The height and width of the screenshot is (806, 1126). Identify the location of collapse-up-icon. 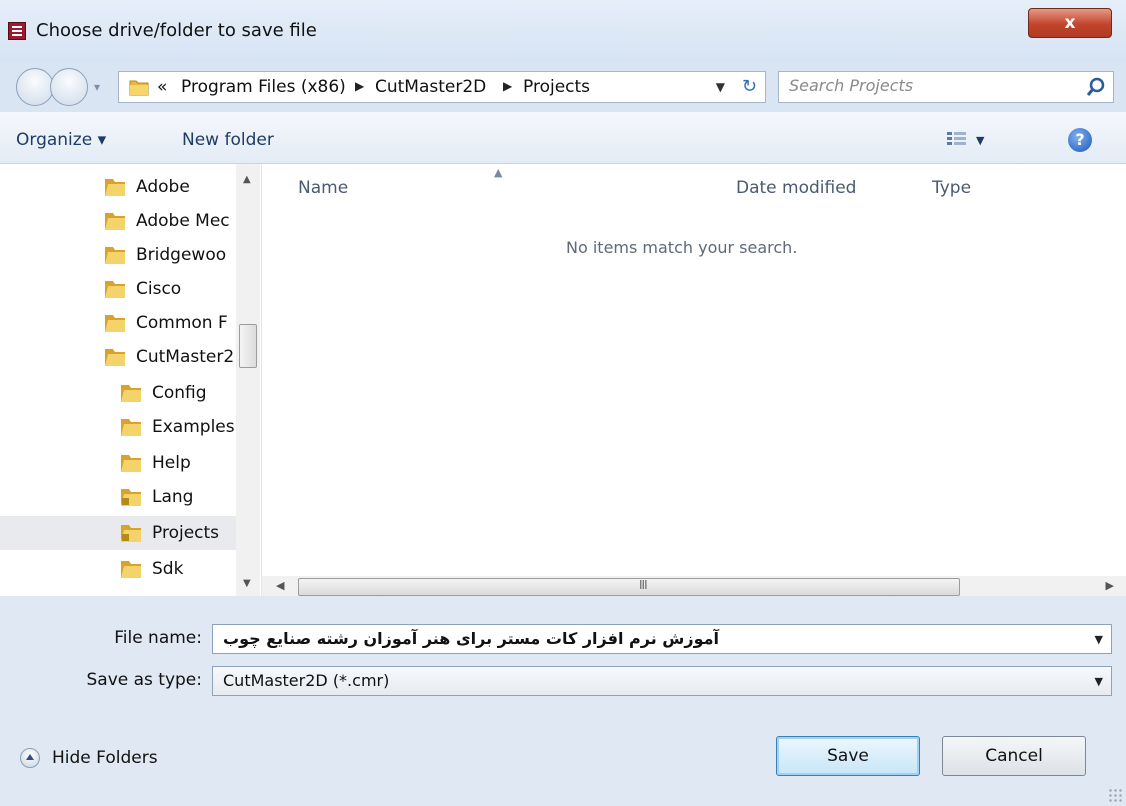
(30, 758).